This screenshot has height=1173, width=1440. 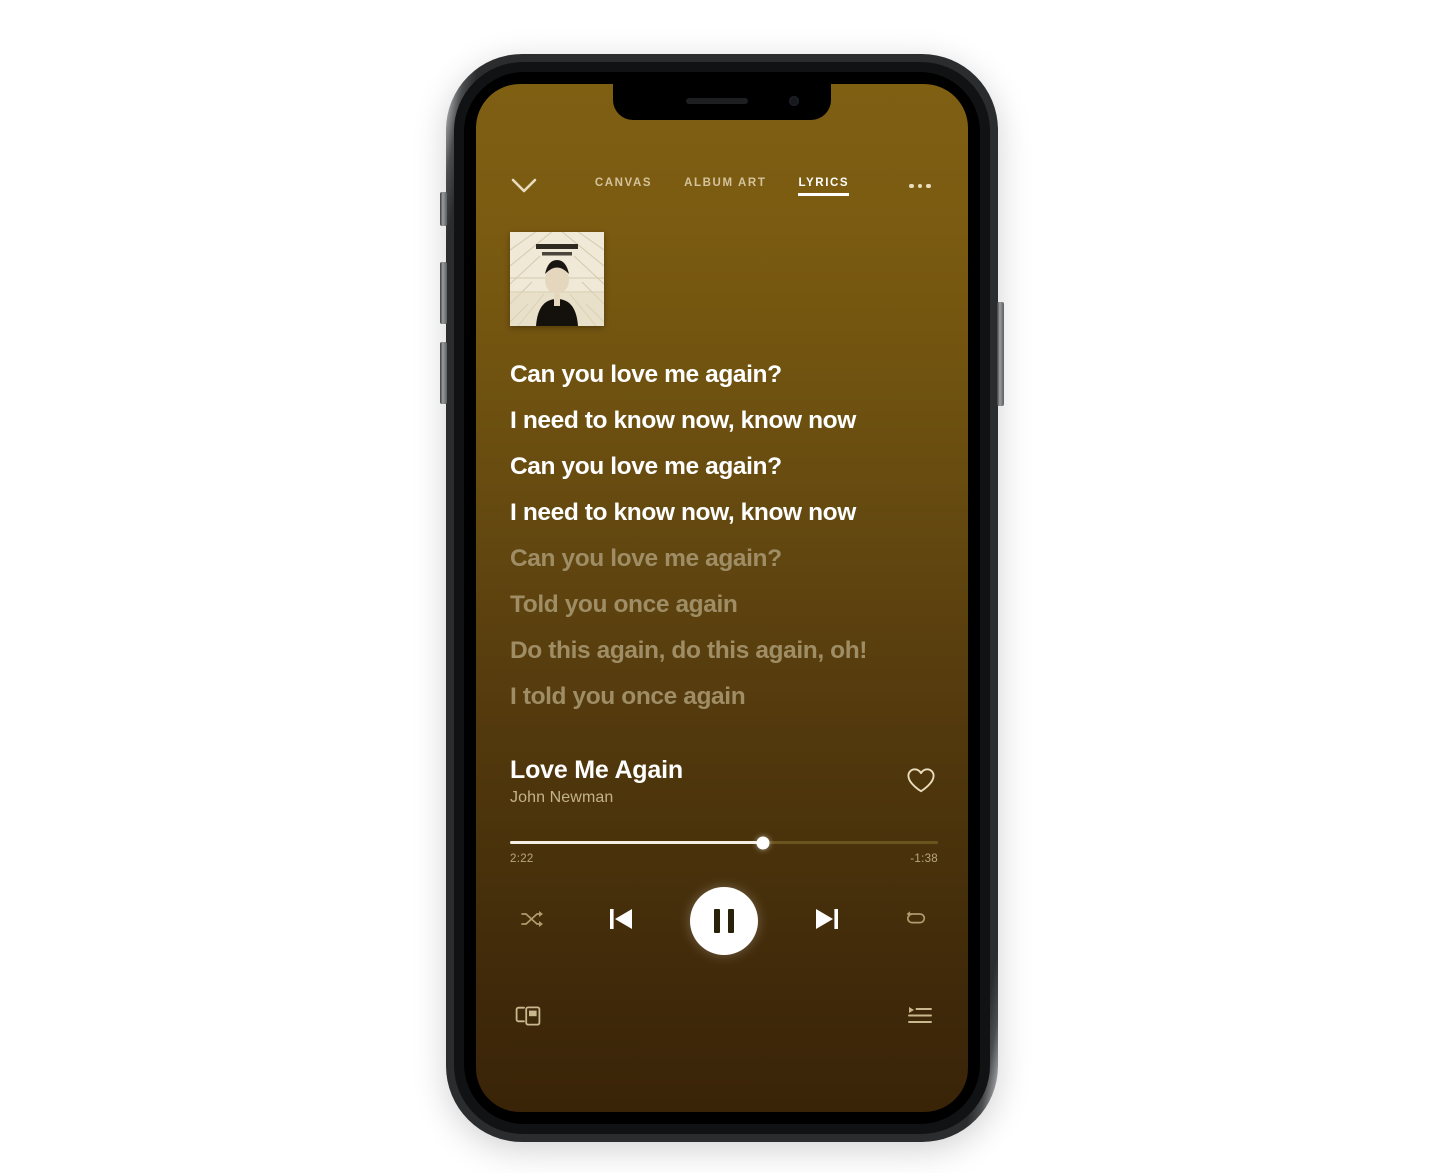 I want to click on album-artwork-image, so click(x=557, y=279).